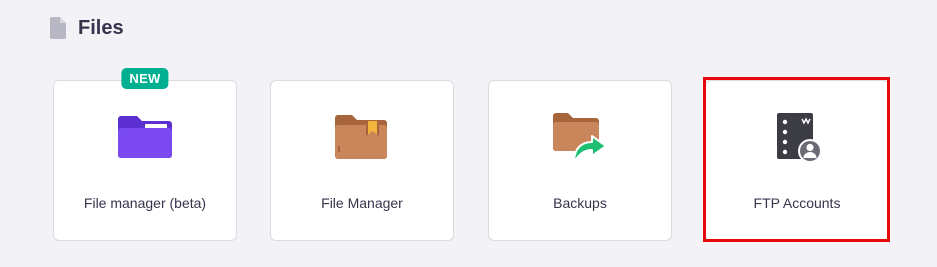  I want to click on card-label: Backups, so click(580, 203).